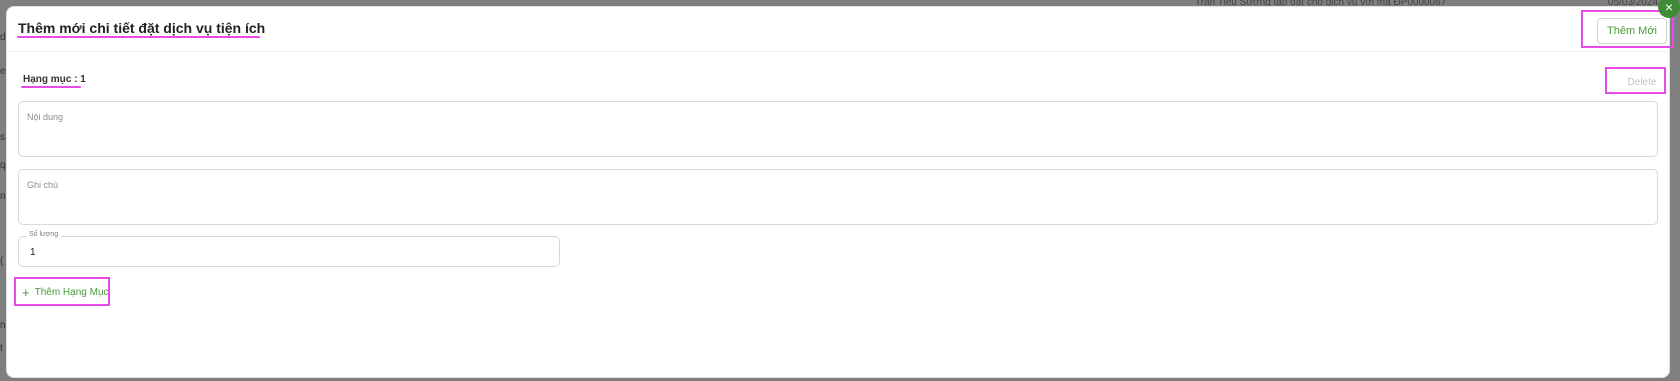 This screenshot has width=1680, height=381. What do you see at coordinates (62, 291) in the screenshot?
I see `add-category-annotation-box` at bounding box center [62, 291].